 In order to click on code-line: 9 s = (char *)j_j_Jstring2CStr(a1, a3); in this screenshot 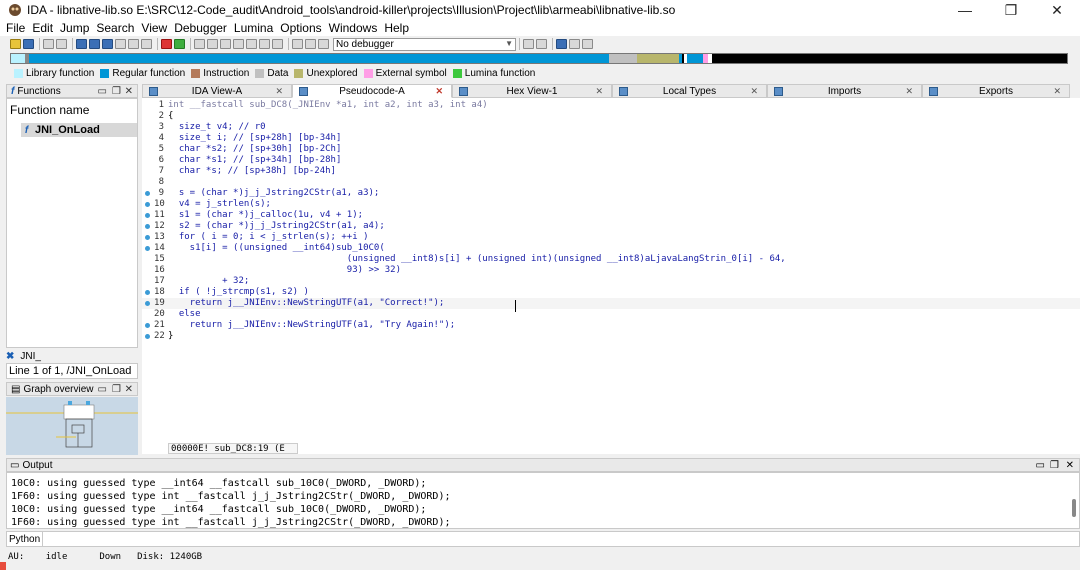, I will do `click(611, 193)`.